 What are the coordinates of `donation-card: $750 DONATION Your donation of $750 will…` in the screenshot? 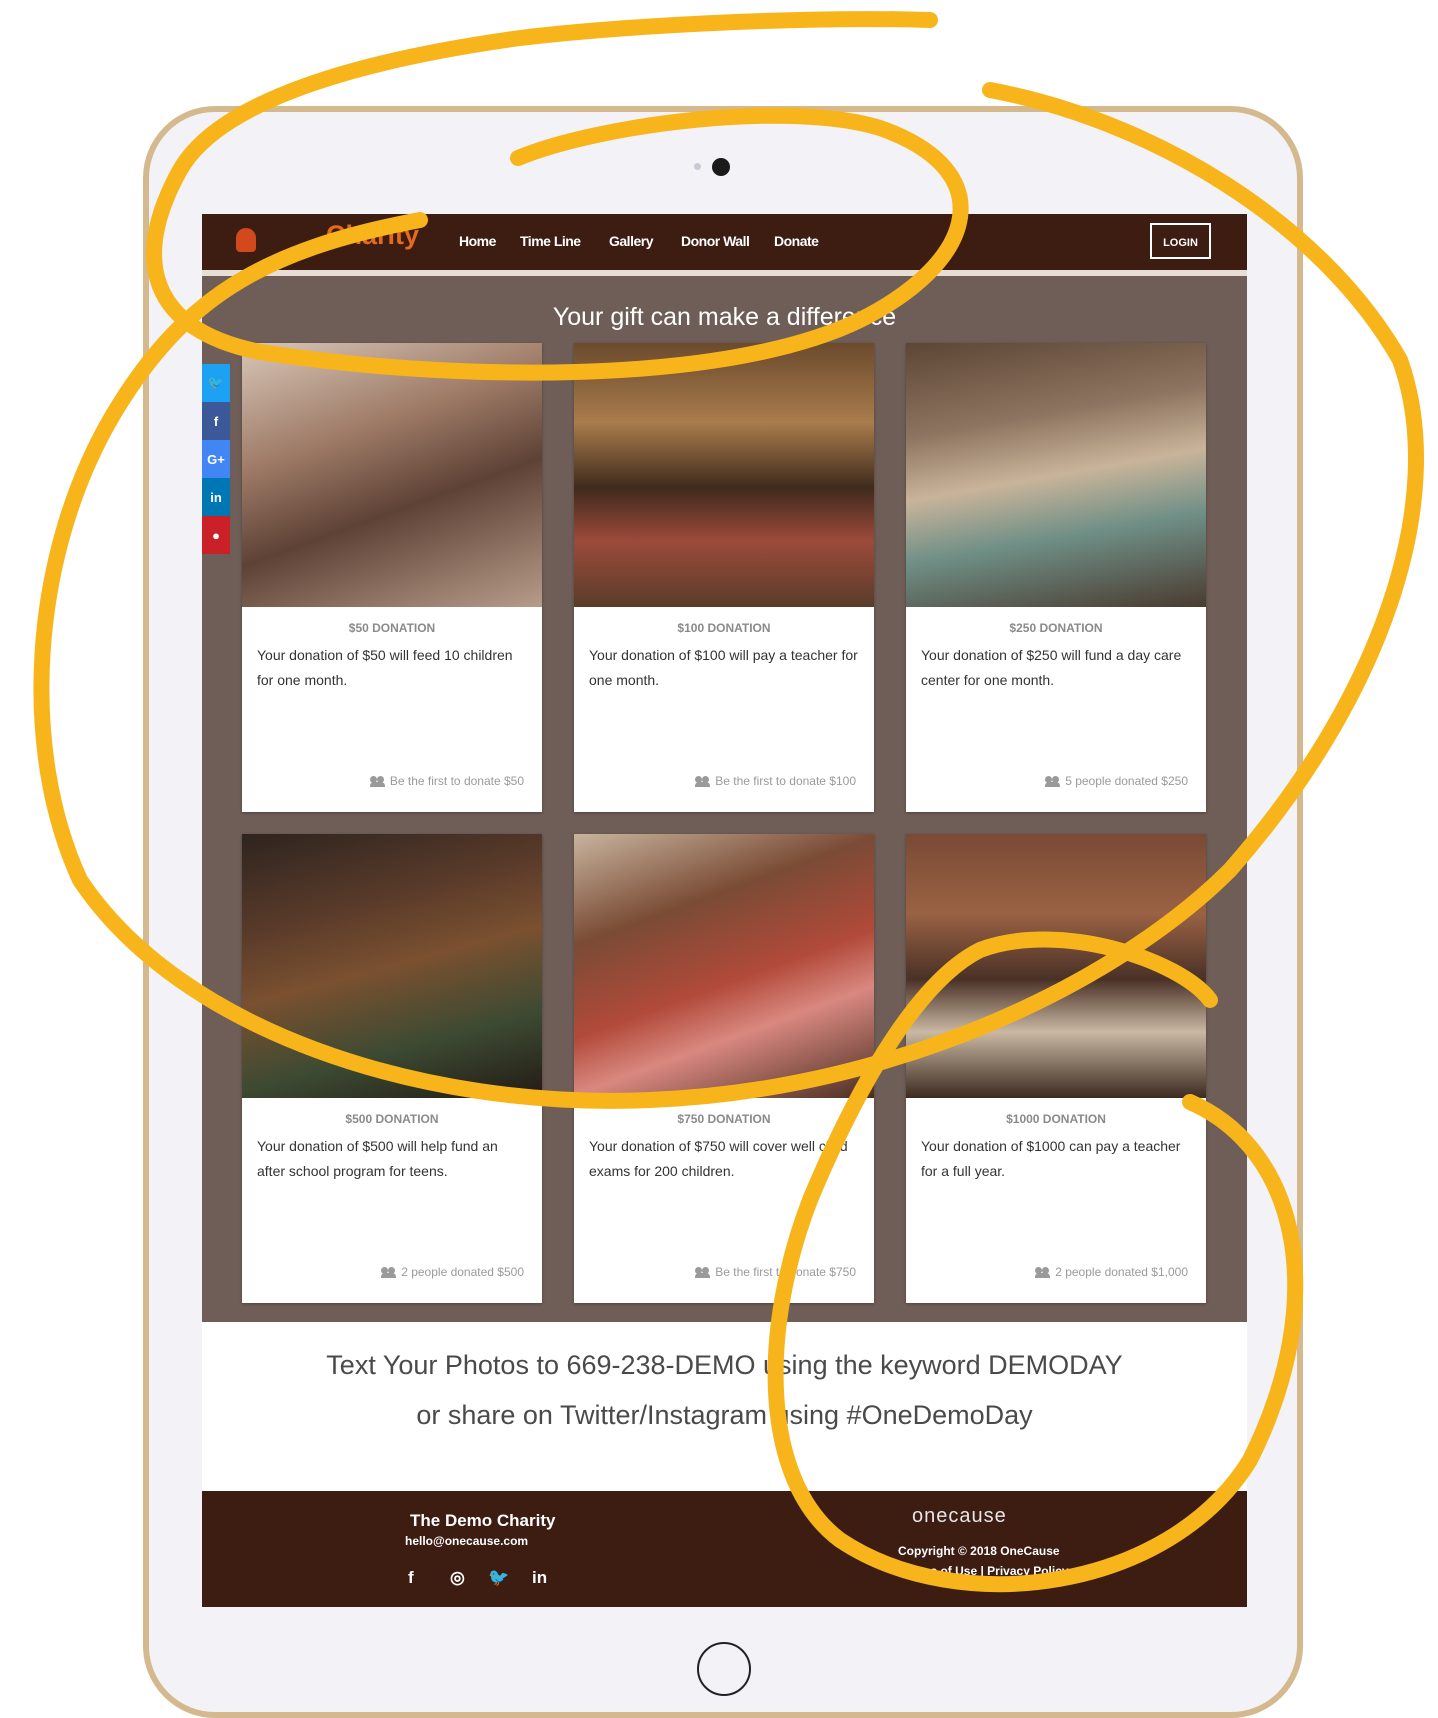 It's located at (724, 1068).